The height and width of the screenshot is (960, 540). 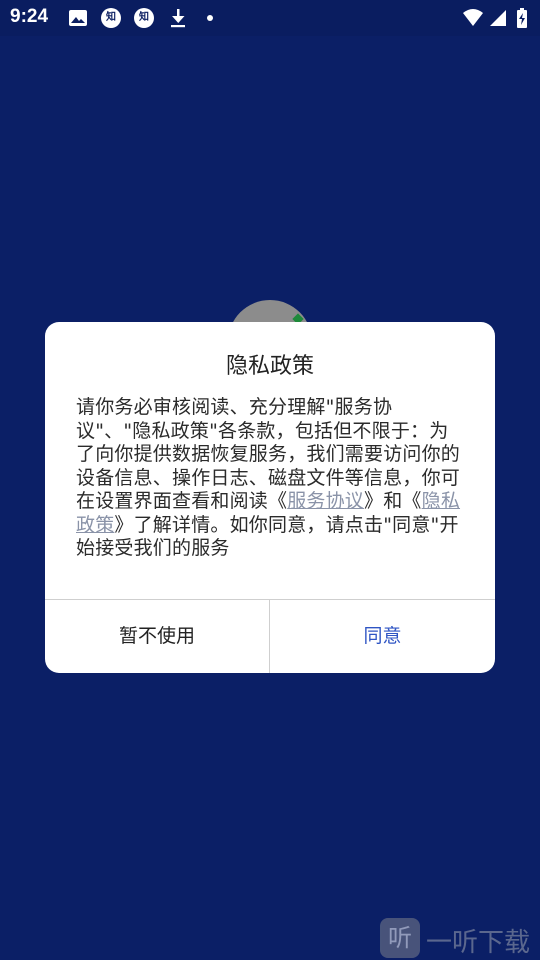 I want to click on agree-button: 同意, so click(x=382, y=636).